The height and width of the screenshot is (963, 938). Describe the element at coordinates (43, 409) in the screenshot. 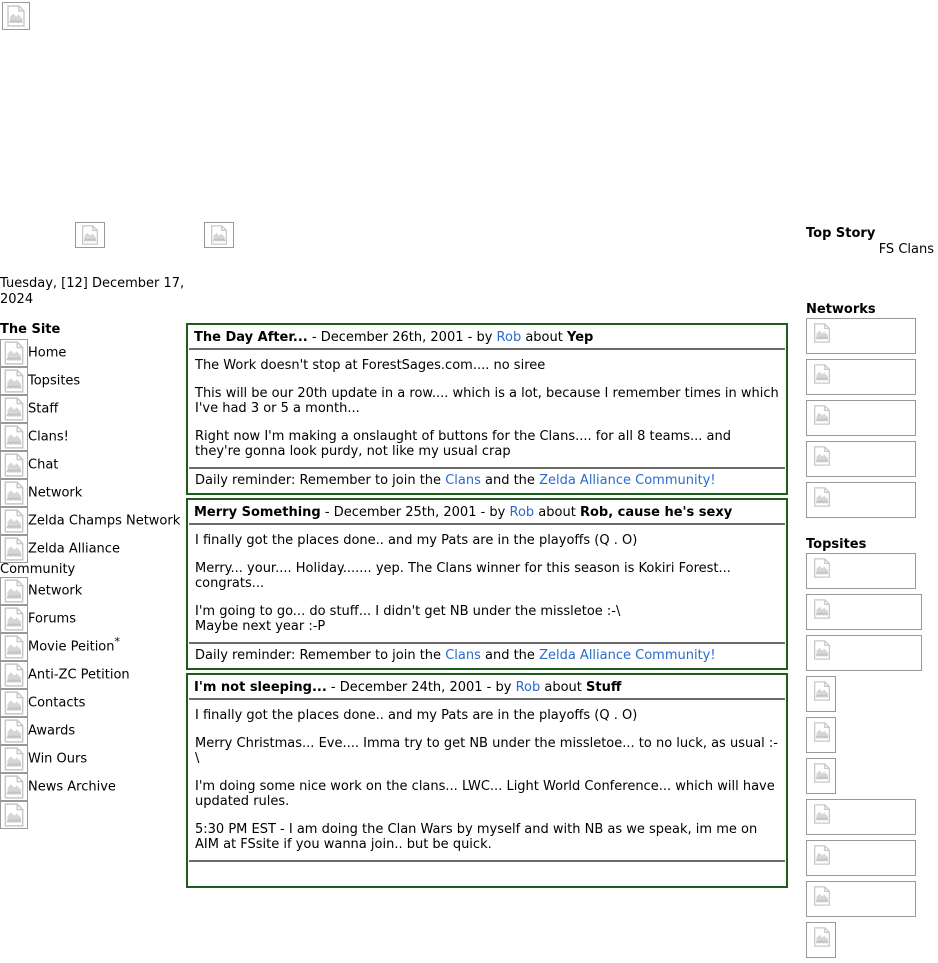

I see `sidebar-item-label: Staff` at that location.